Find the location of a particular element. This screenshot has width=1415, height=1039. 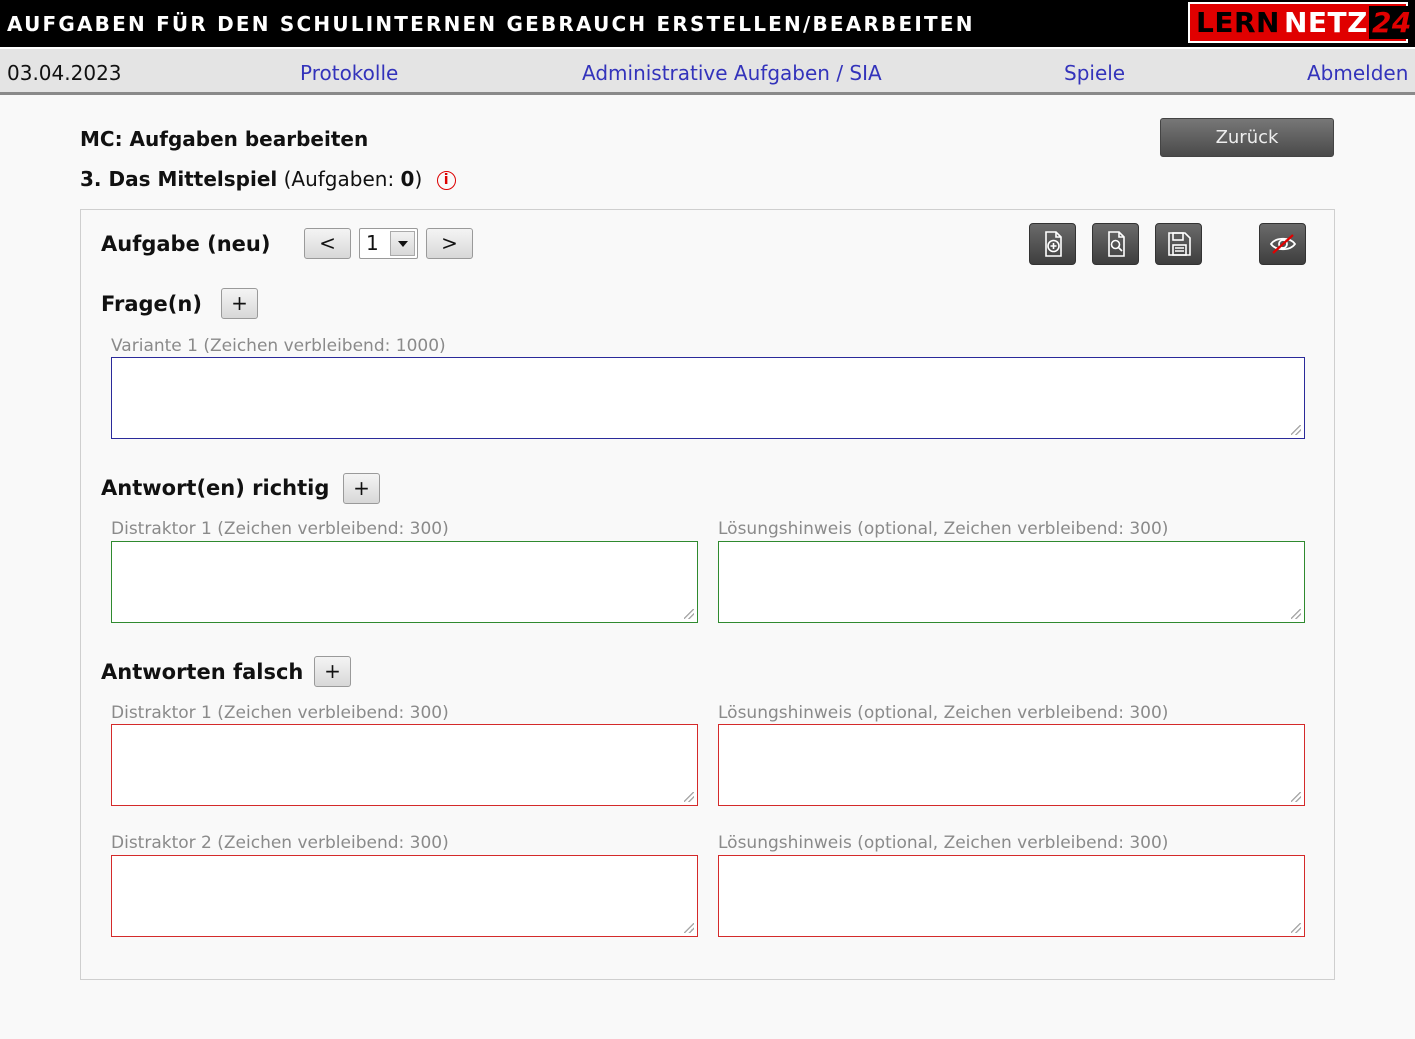

preview-icon is located at coordinates (1116, 244).